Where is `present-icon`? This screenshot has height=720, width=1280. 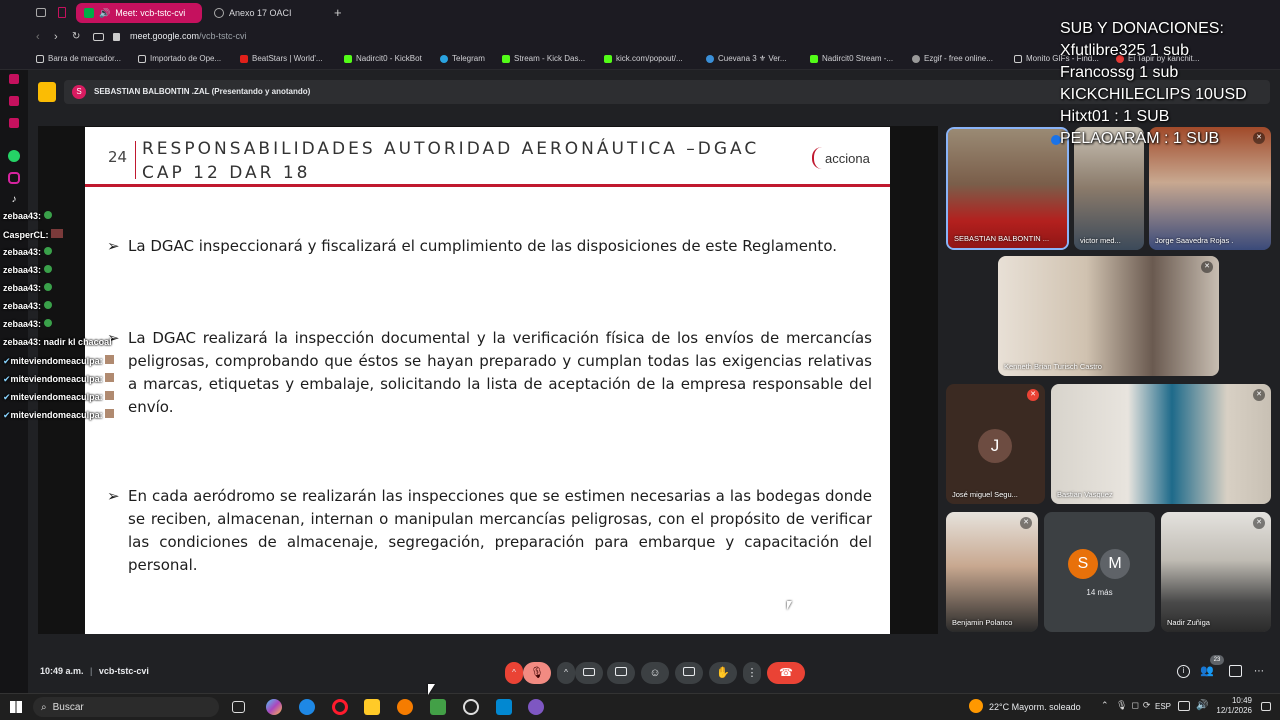
present-icon is located at coordinates (621, 671).